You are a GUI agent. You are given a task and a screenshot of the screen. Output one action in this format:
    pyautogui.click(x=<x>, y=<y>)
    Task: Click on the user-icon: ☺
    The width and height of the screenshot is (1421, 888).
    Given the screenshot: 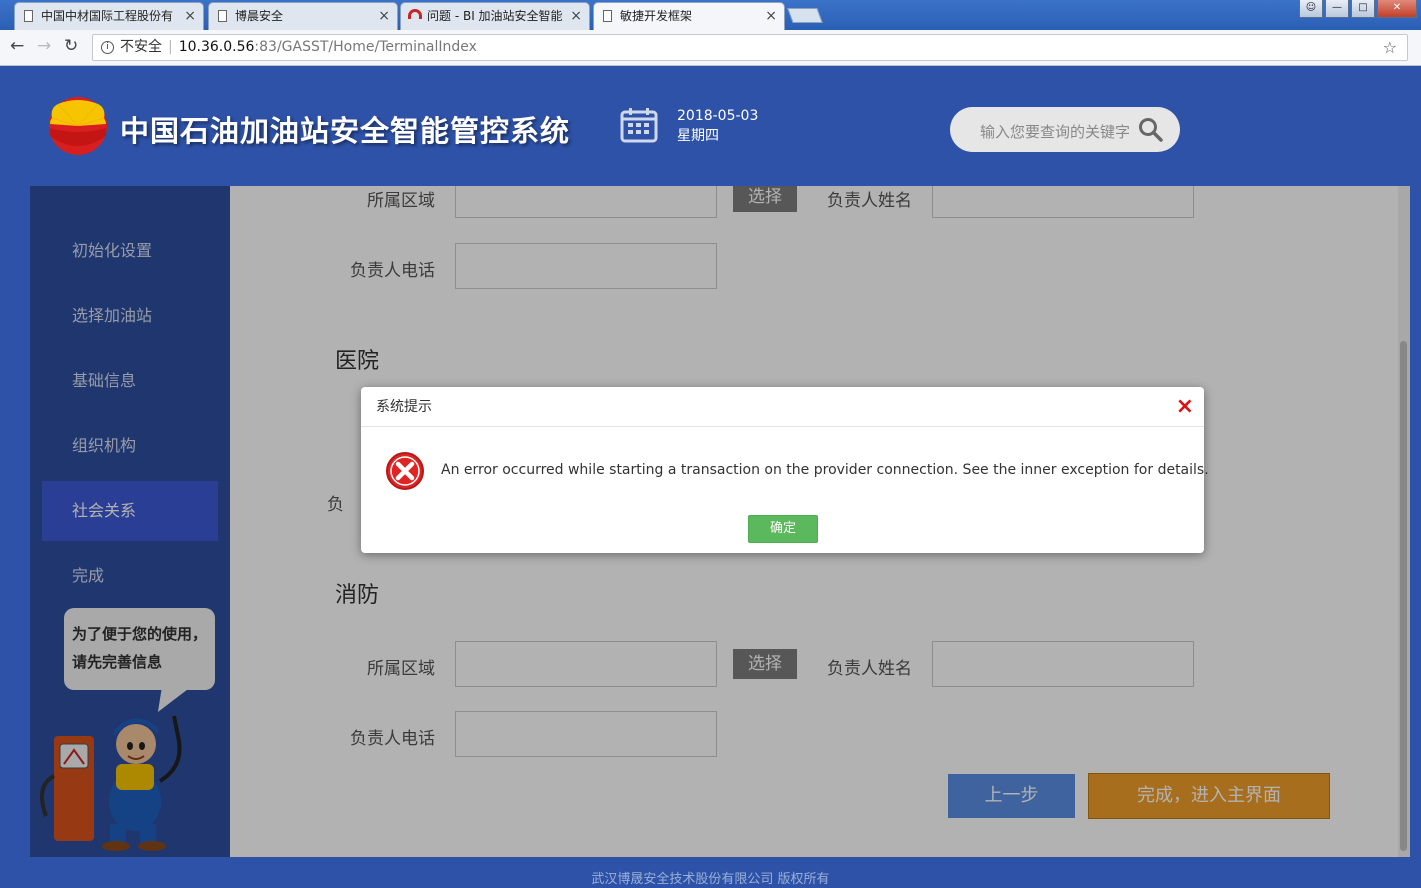 What is the action you would take?
    pyautogui.click(x=1311, y=9)
    